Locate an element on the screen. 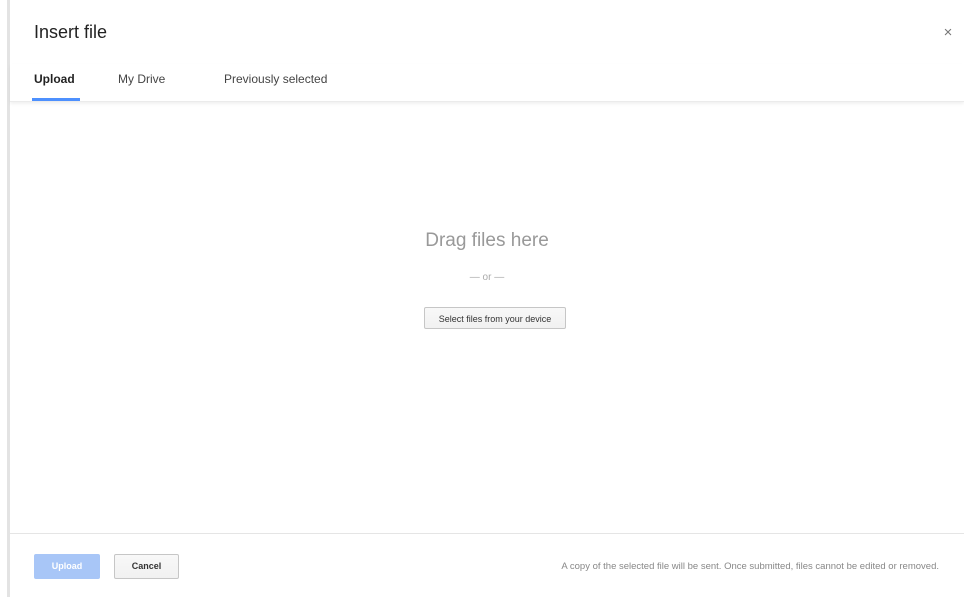 This screenshot has width=964, height=597. dialog-title: Insert file is located at coordinates (71, 32).